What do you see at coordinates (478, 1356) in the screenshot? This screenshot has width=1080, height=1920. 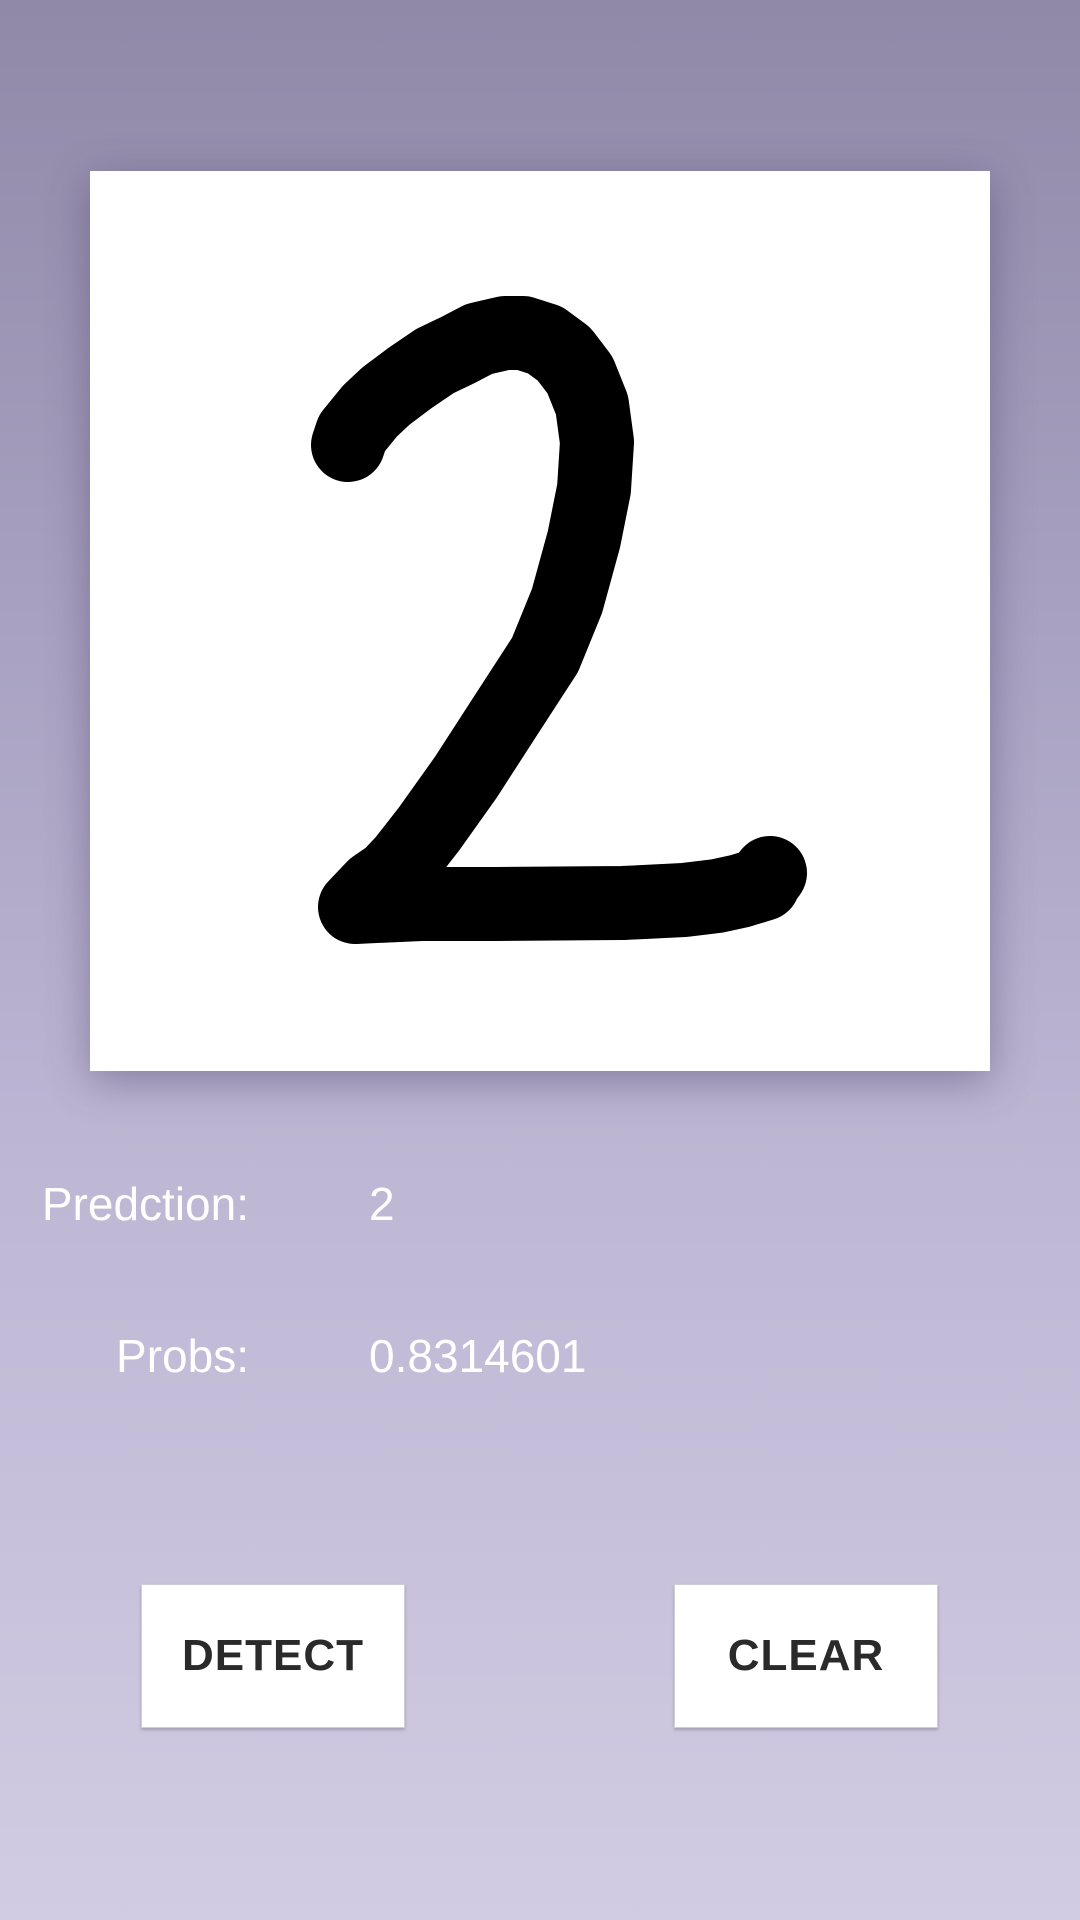 I see `probs-value: 0.8314601` at bounding box center [478, 1356].